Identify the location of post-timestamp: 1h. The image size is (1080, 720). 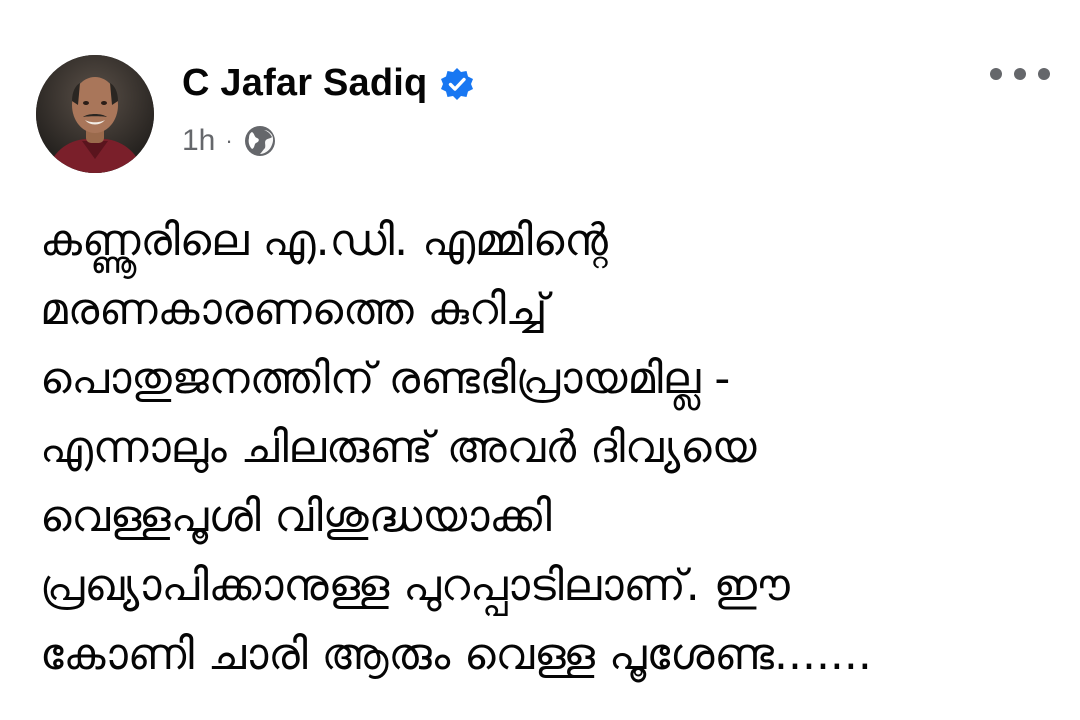
(198, 141).